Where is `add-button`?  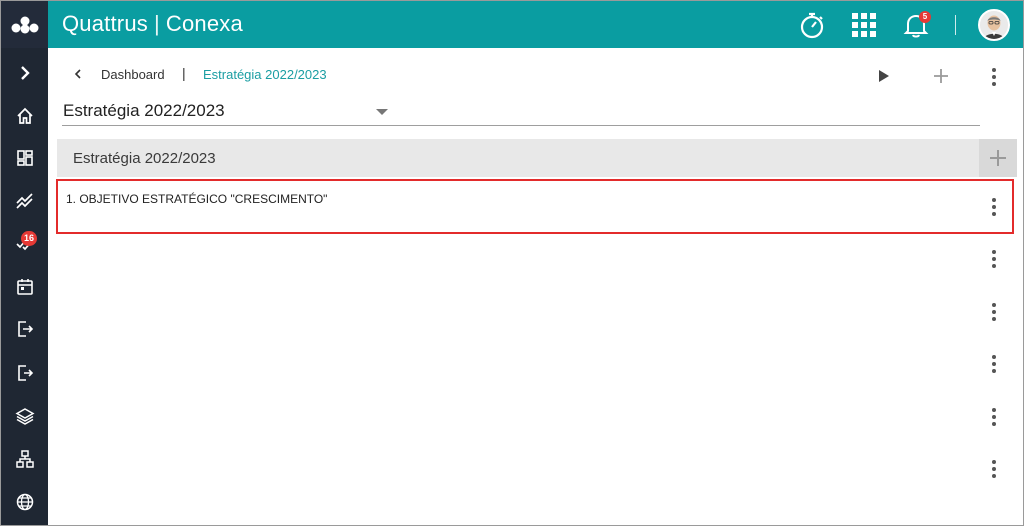
add-button is located at coordinates (941, 76).